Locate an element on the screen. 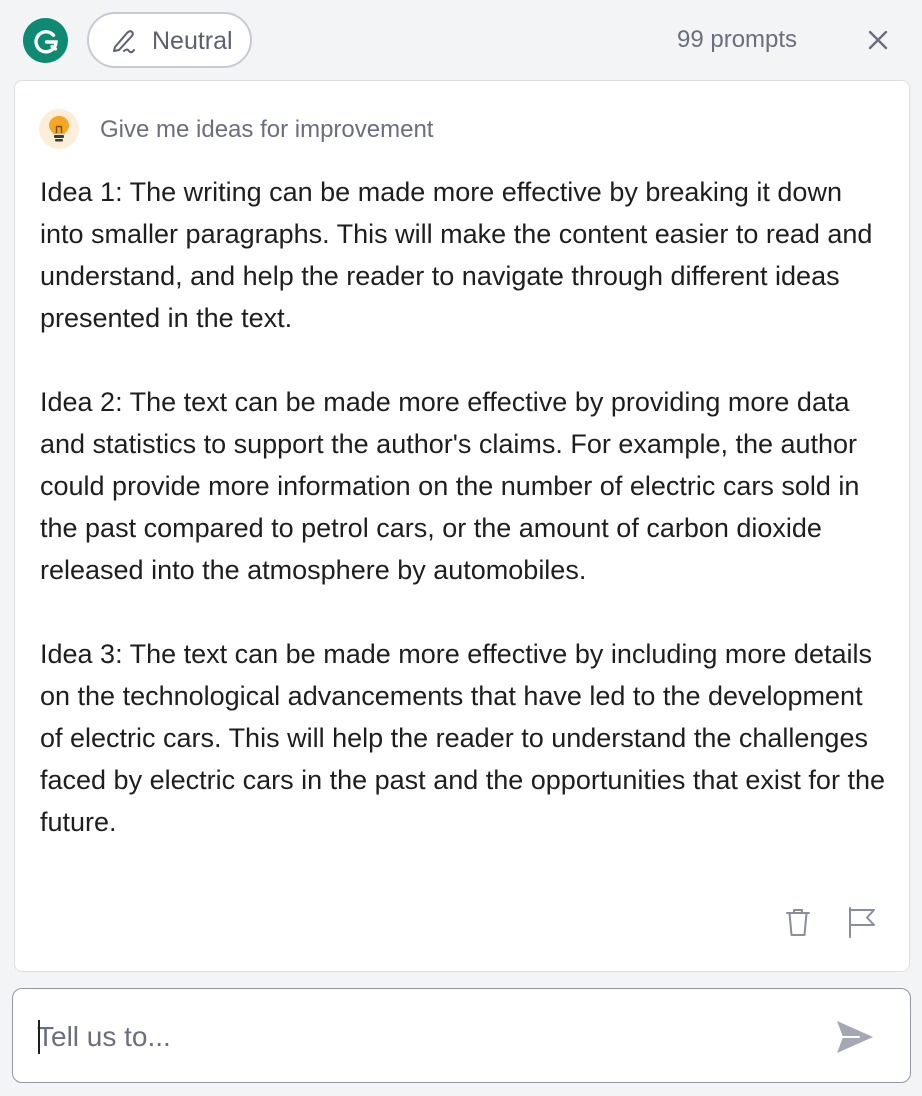  pen-icon is located at coordinates (124, 42).